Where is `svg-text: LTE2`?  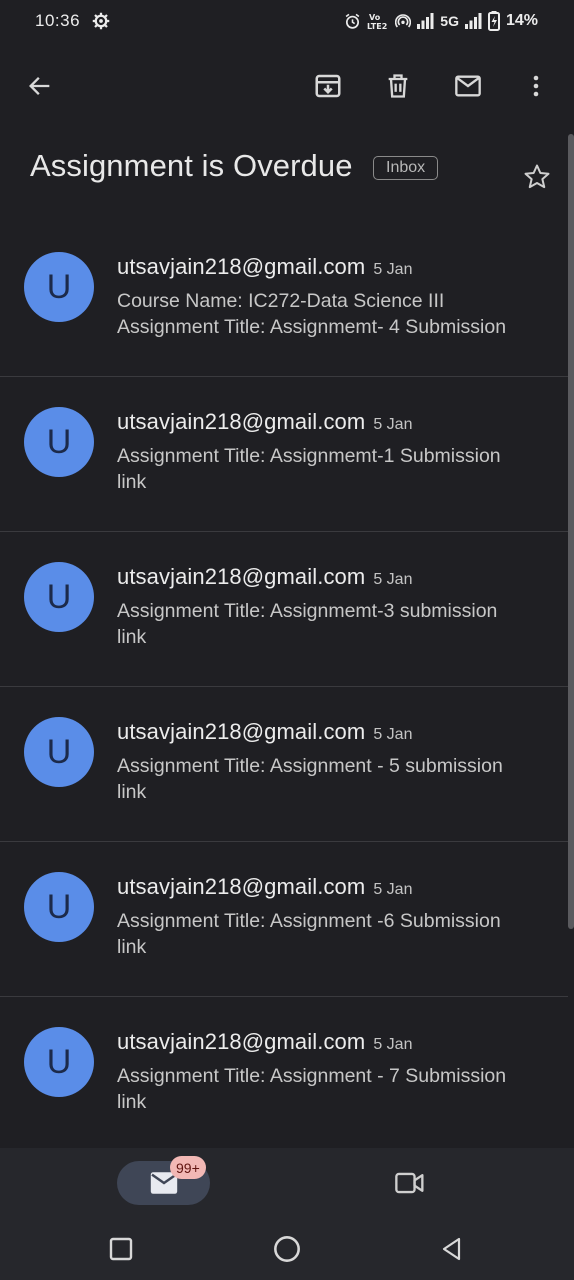
svg-text: LTE2 is located at coordinates (377, 26).